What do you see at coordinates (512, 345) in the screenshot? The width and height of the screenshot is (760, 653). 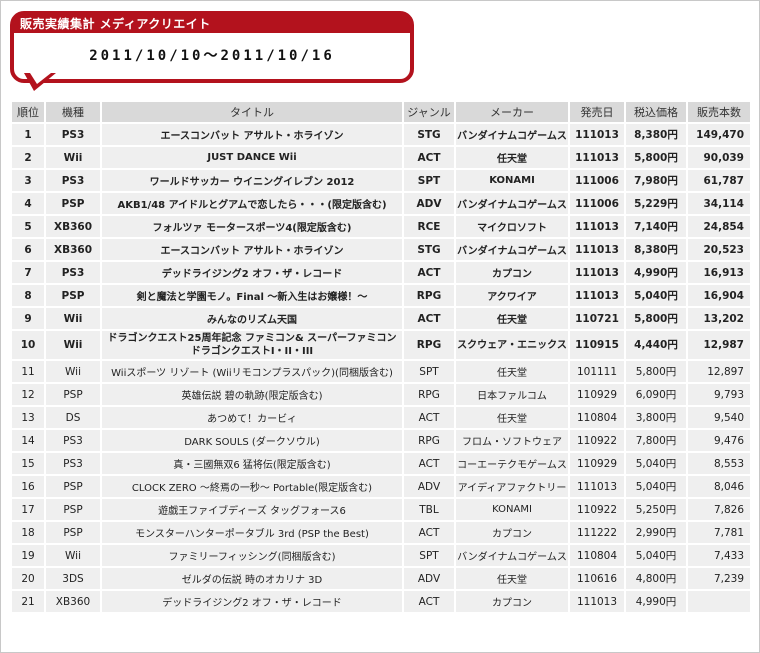 I see `maker-cell: スクウェア・エニックス` at bounding box center [512, 345].